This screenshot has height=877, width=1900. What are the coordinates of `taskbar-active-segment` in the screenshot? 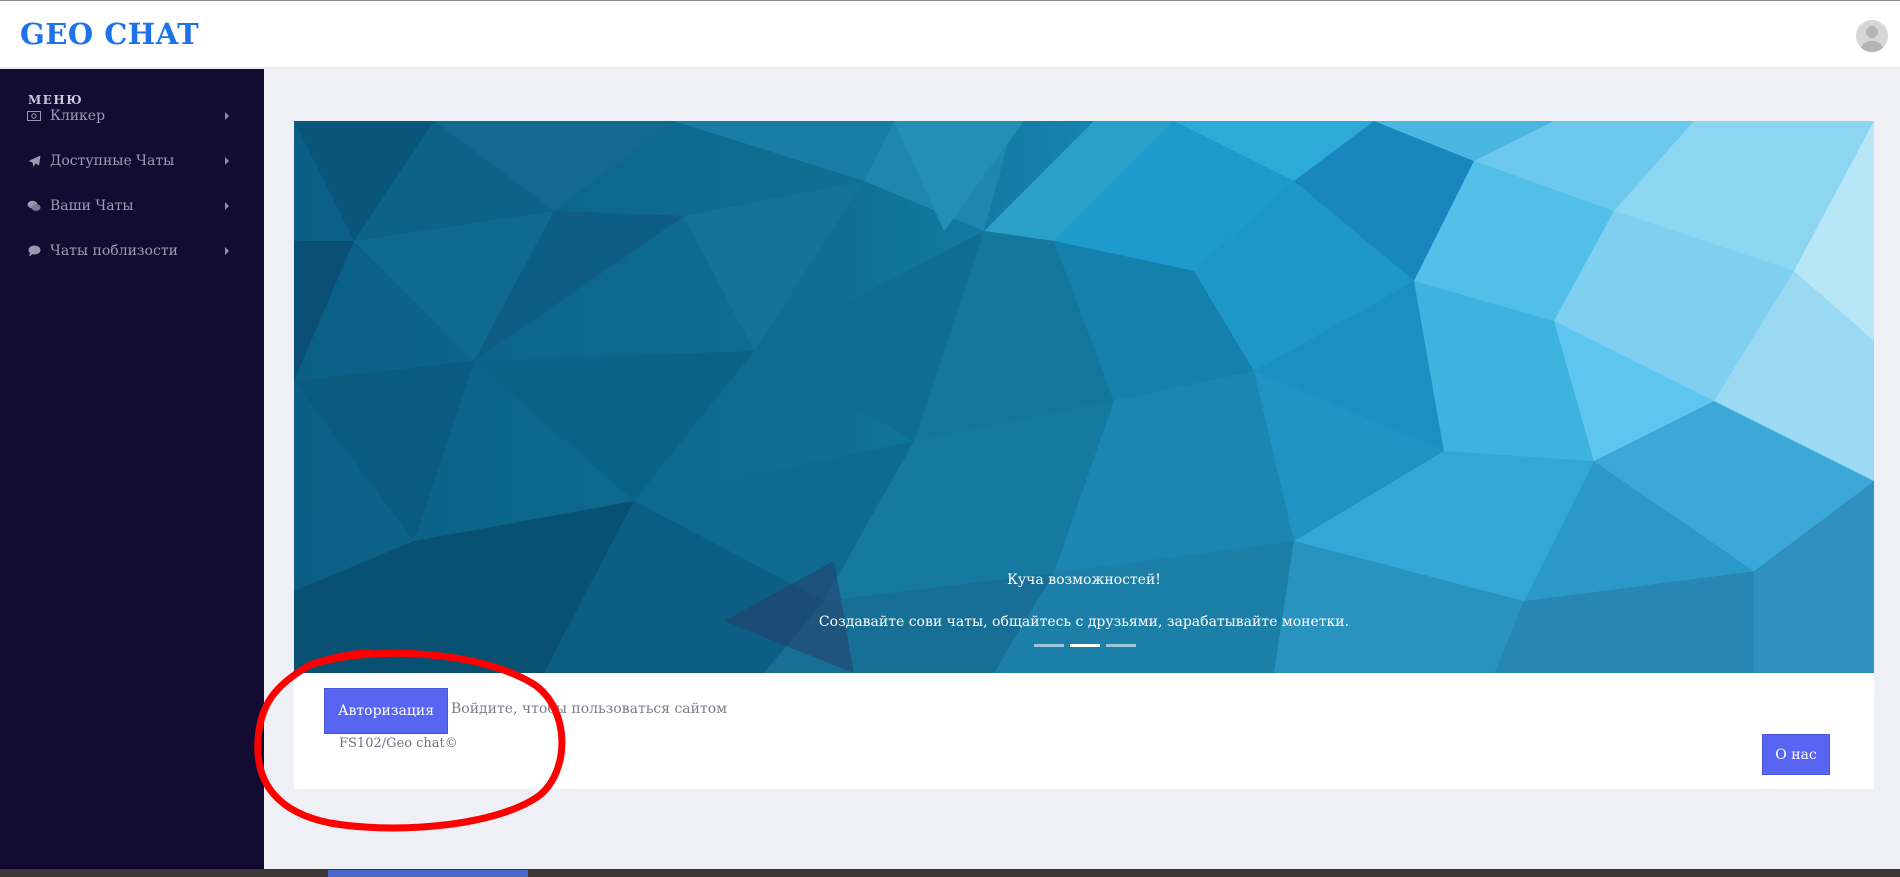 It's located at (428, 873).